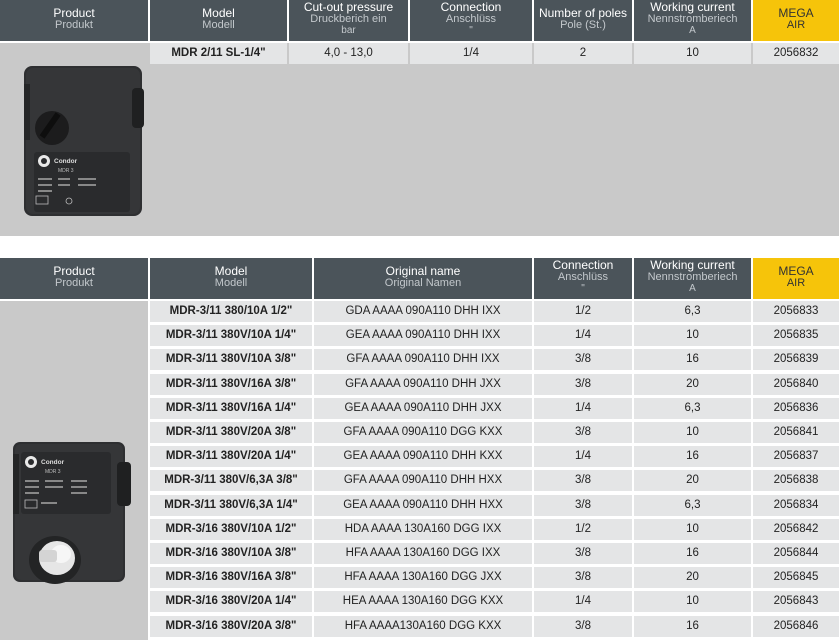 Image resolution: width=839 pixels, height=640 pixels. What do you see at coordinates (423, 505) in the screenshot?
I see `cell-original-name: GEA AAAA 090A110 DHH HXX` at bounding box center [423, 505].